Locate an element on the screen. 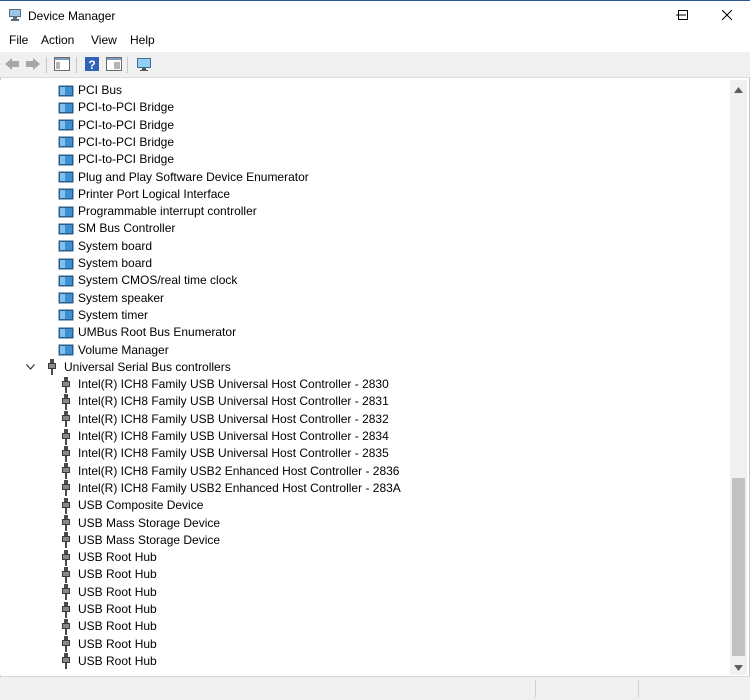 This screenshot has width=750, height=700. scroll-thumb is located at coordinates (738, 567).